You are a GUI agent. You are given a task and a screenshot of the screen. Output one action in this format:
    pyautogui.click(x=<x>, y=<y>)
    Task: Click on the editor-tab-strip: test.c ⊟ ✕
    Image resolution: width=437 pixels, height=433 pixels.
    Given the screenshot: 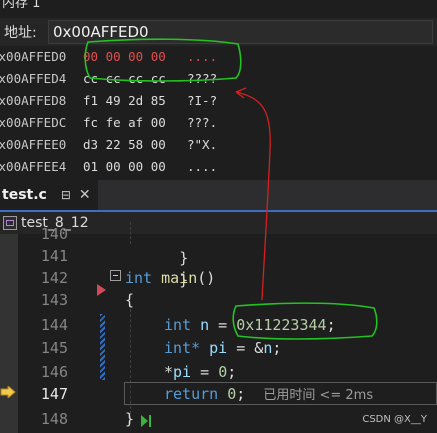 What is the action you would take?
    pyautogui.click(x=218, y=196)
    